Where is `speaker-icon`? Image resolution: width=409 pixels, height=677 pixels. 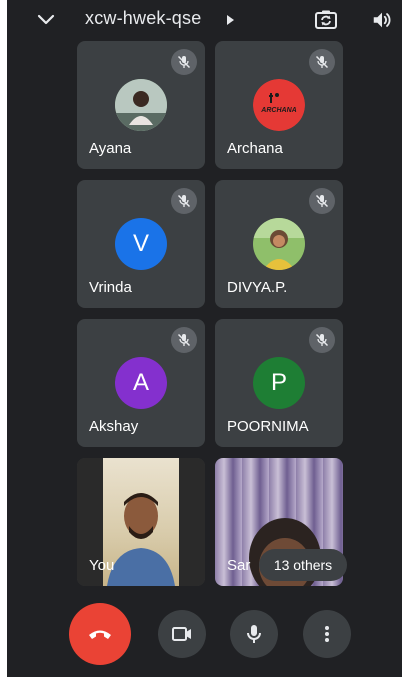 speaker-icon is located at coordinates (382, 20).